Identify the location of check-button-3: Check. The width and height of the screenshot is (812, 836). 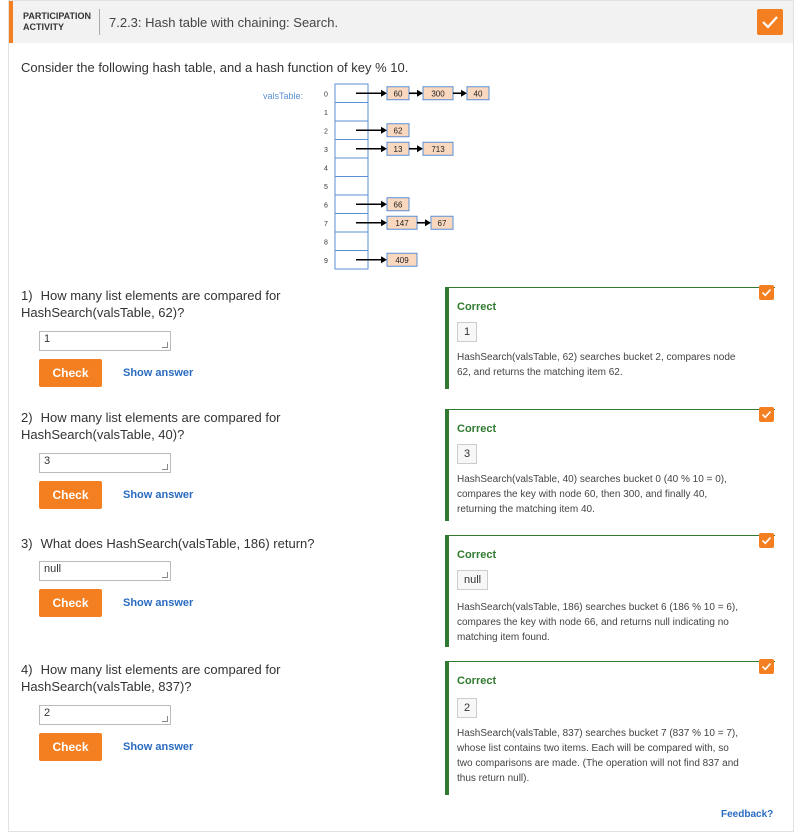
(70, 603).